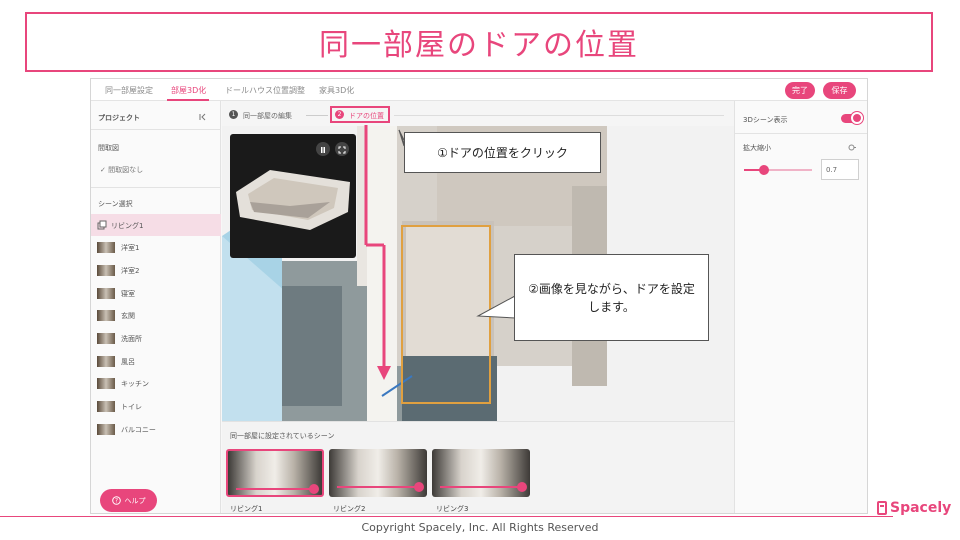 This screenshot has width=960, height=540. Describe the element at coordinates (921, 508) in the screenshot. I see `brand-name: Spacely` at that location.